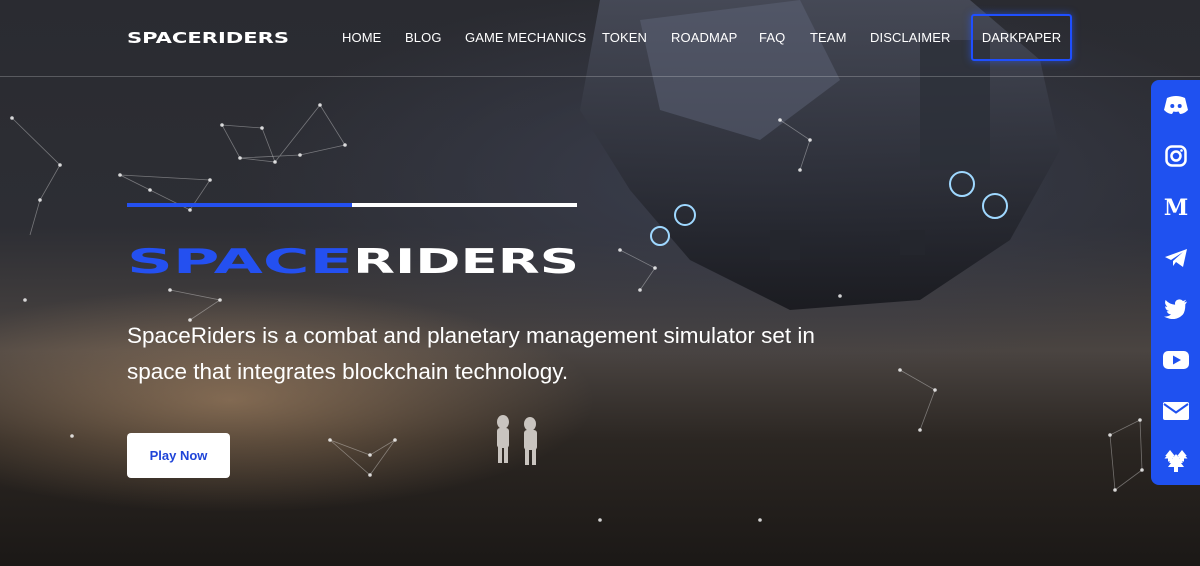 The image size is (1200, 566). I want to click on twitter-icon, so click(1176, 309).